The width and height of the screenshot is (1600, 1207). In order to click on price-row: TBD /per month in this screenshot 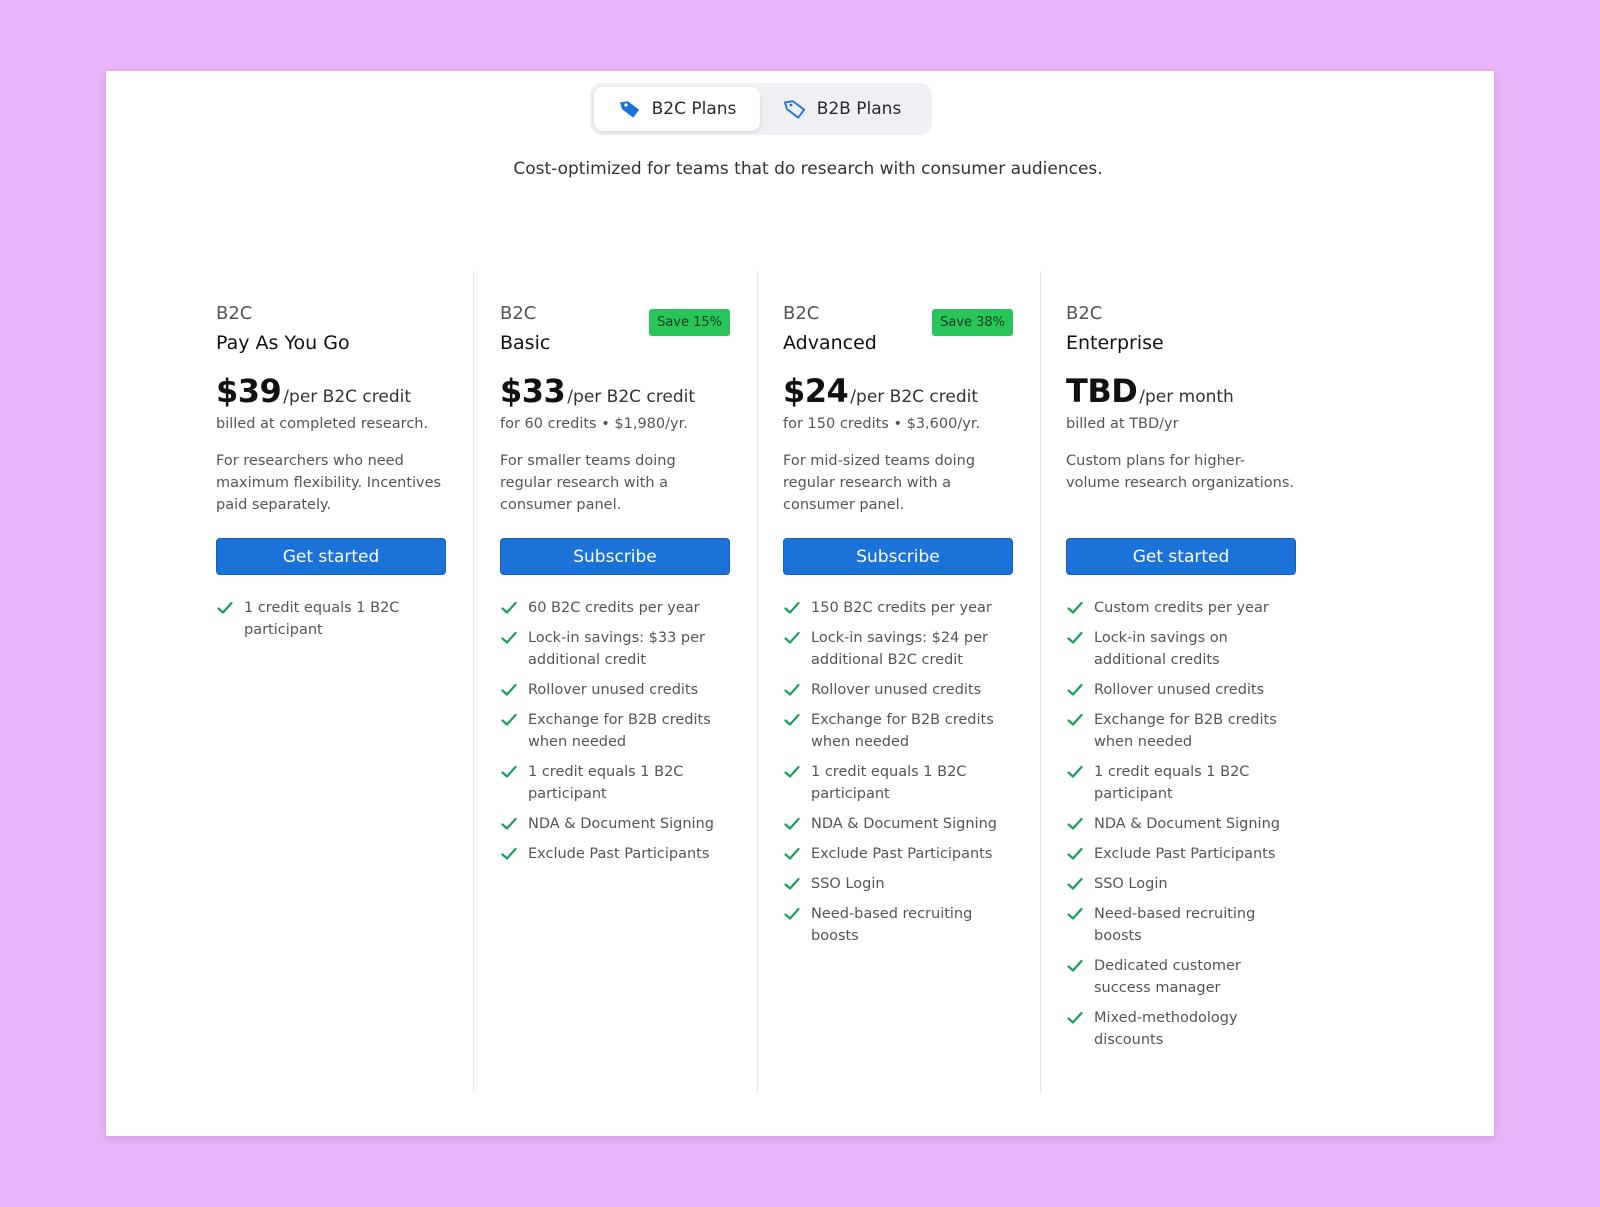, I will do `click(1181, 391)`.